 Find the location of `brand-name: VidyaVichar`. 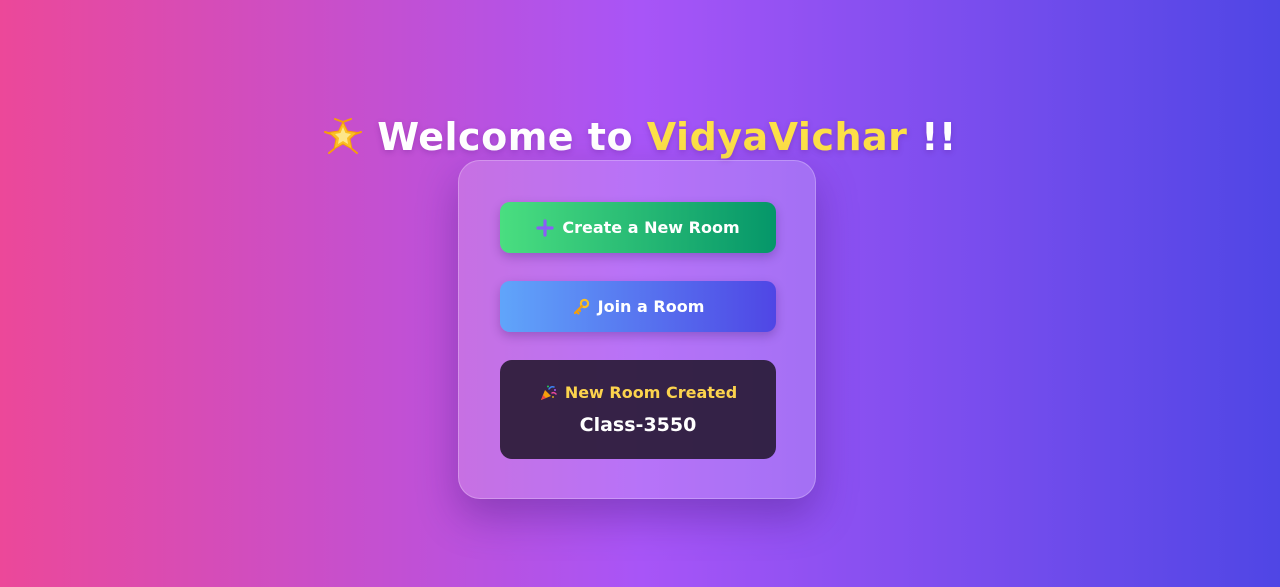

brand-name: VidyaVichar is located at coordinates (777, 137).